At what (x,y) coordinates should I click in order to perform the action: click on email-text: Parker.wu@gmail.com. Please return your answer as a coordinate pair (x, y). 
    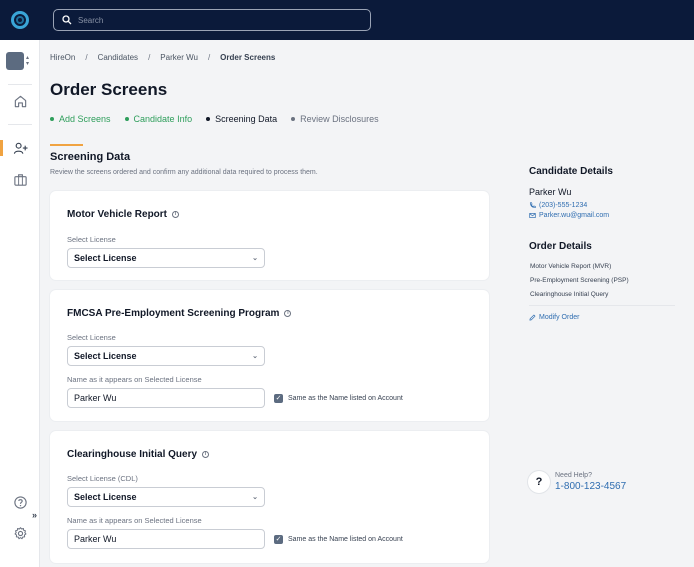
    Looking at the image, I should click on (574, 215).